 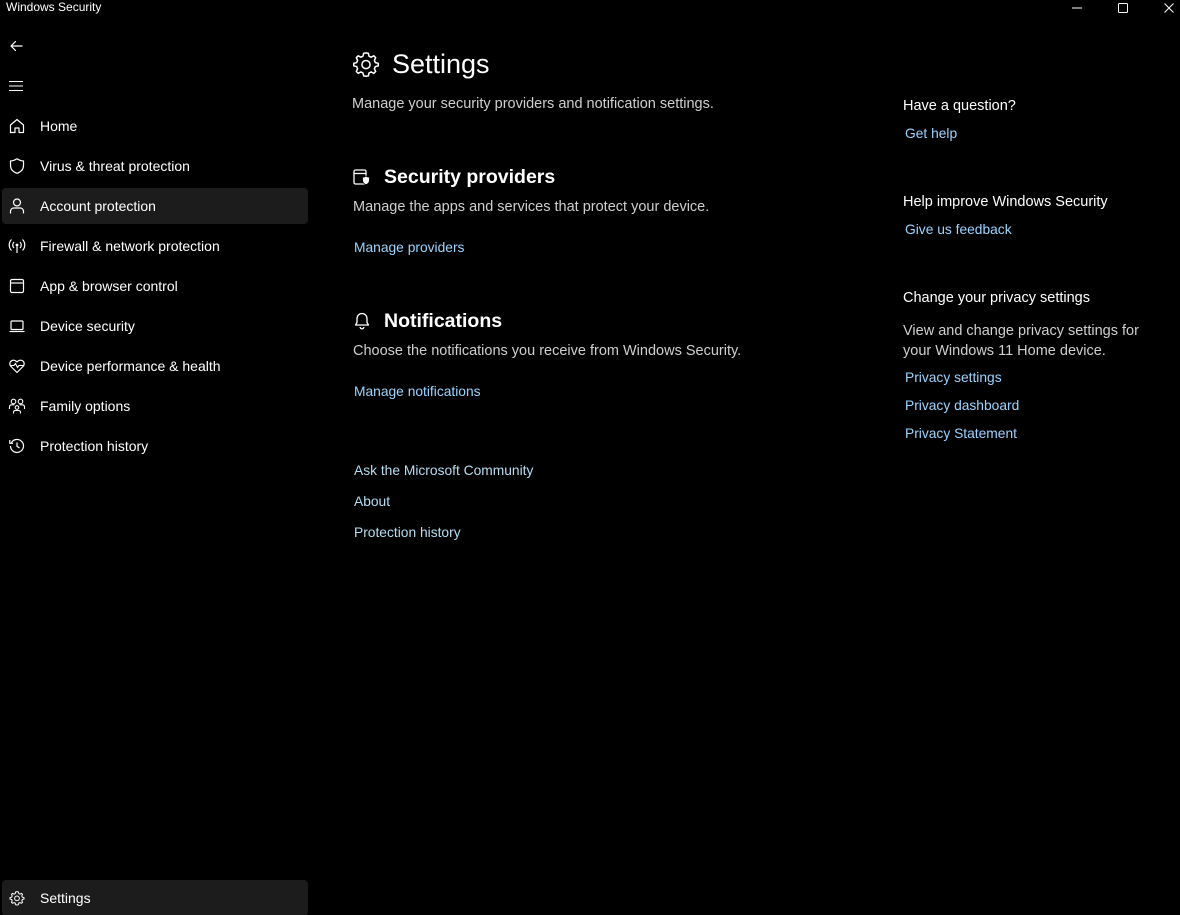 I want to click on back-button, so click(x=16, y=46).